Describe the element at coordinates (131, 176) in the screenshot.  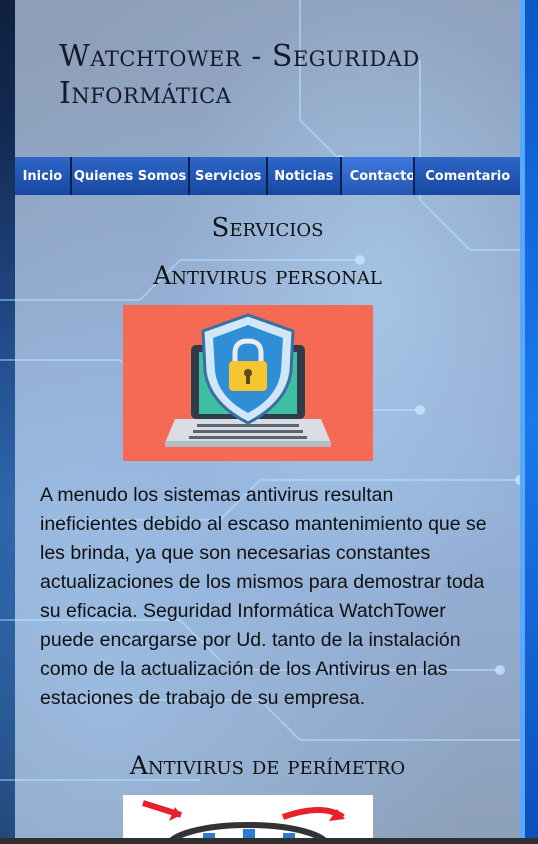
I see `nav-item-quienes-somos: Quienes Somos` at that location.